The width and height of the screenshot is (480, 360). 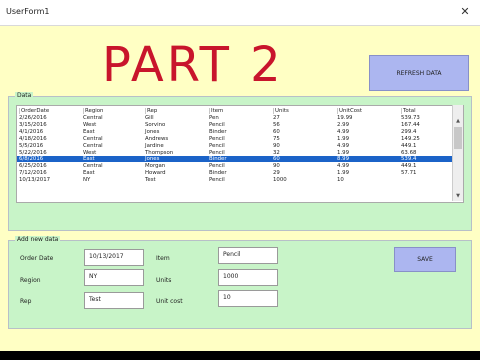 What do you see at coordinates (151, 111) in the screenshot?
I see `column-header: Rep` at bounding box center [151, 111].